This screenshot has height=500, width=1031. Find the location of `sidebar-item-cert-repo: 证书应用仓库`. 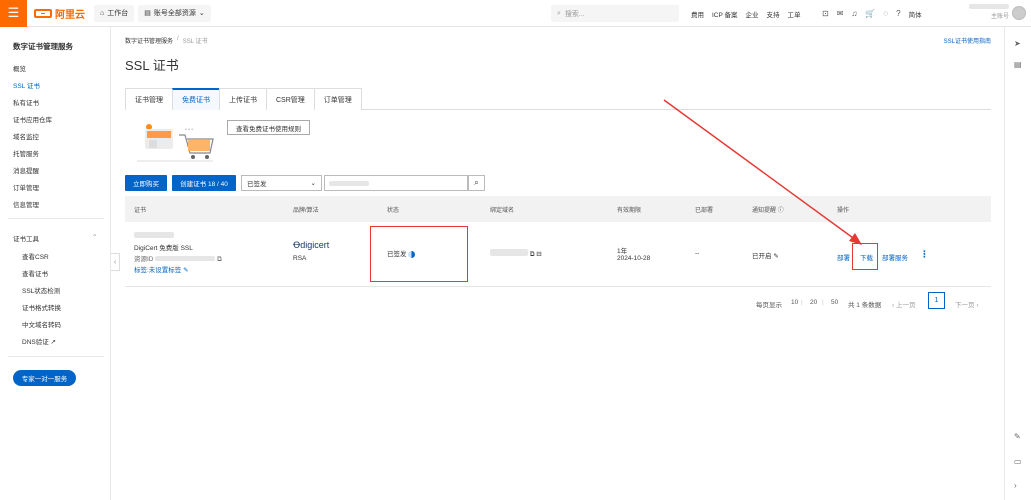

sidebar-item-cert-repo: 证书应用仓库 is located at coordinates (32, 119).